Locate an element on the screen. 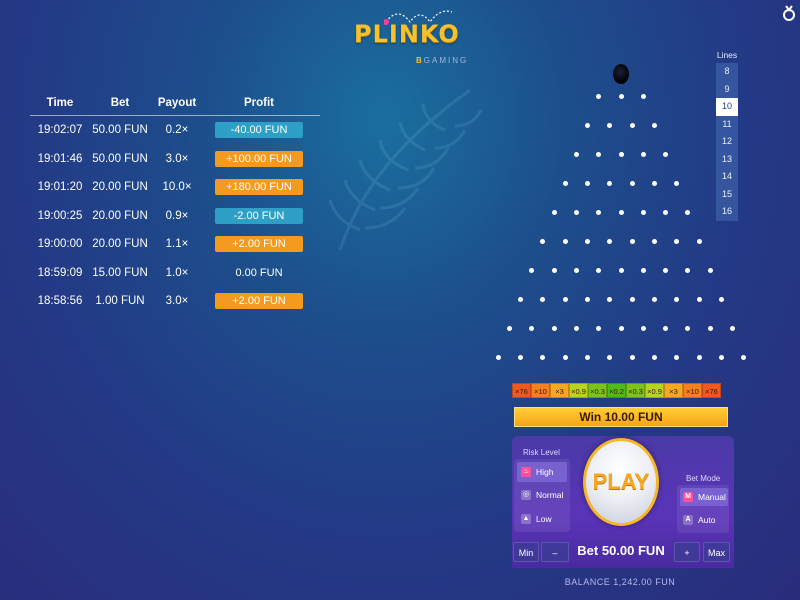  max-bet-button: Max is located at coordinates (716, 552).